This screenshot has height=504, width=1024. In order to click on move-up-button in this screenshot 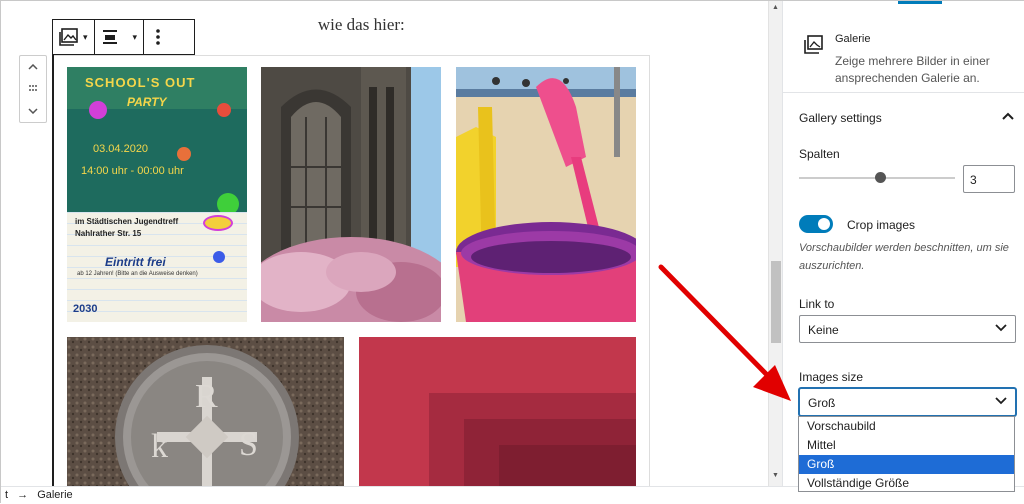, I will do `click(33, 67)`.